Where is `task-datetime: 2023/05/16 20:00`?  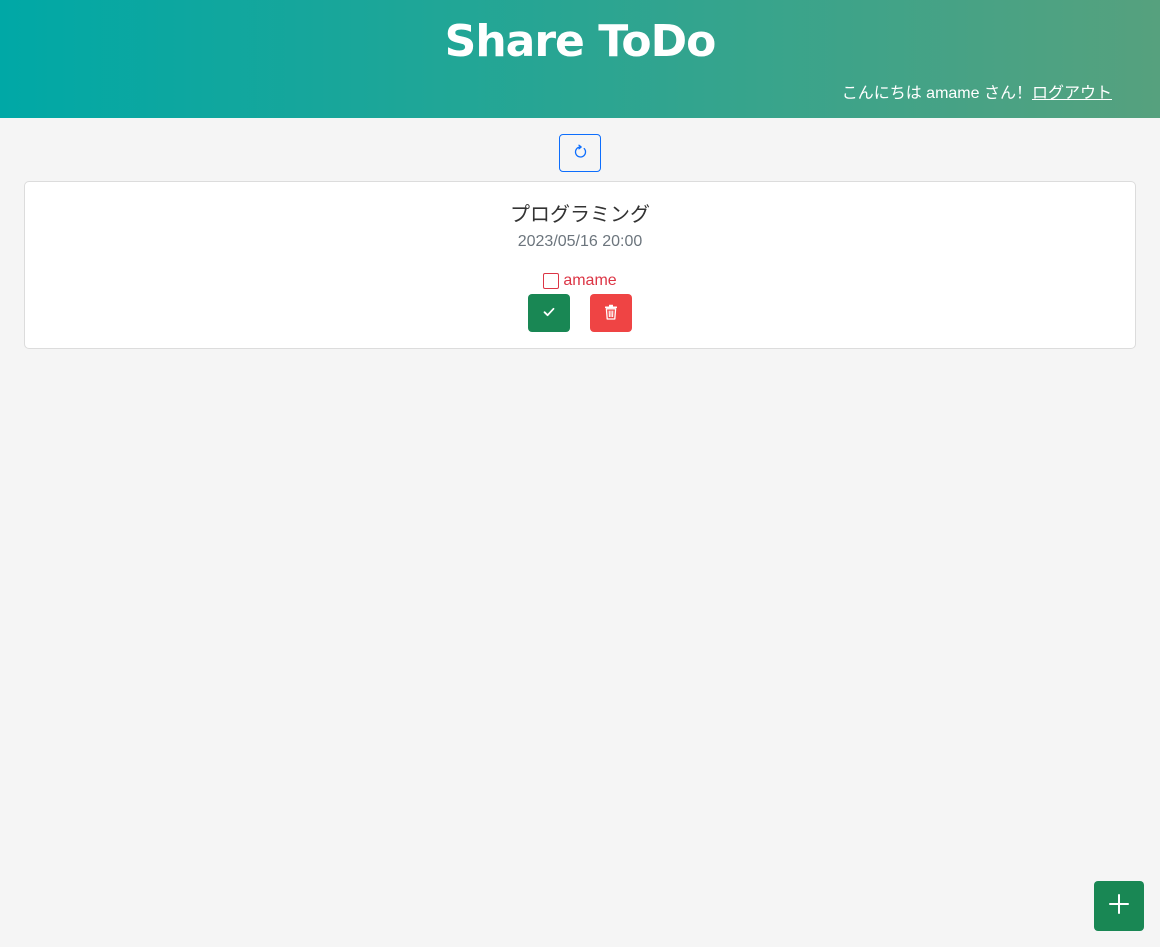 task-datetime: 2023/05/16 20:00 is located at coordinates (580, 241).